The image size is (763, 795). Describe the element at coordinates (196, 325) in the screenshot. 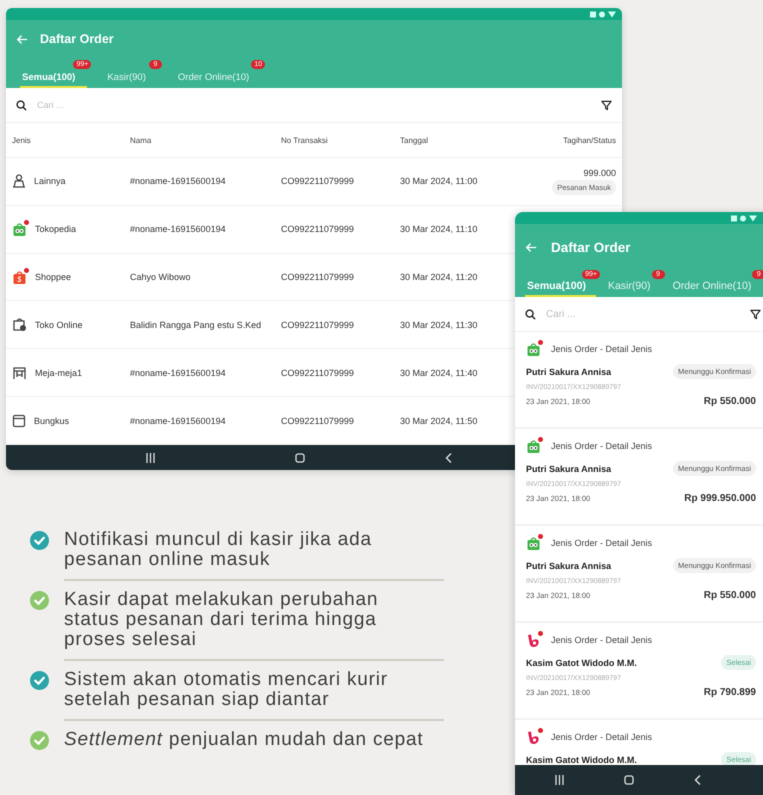

I see `table-cell-text: Balidin Rangga Pang estu S.Ked` at that location.